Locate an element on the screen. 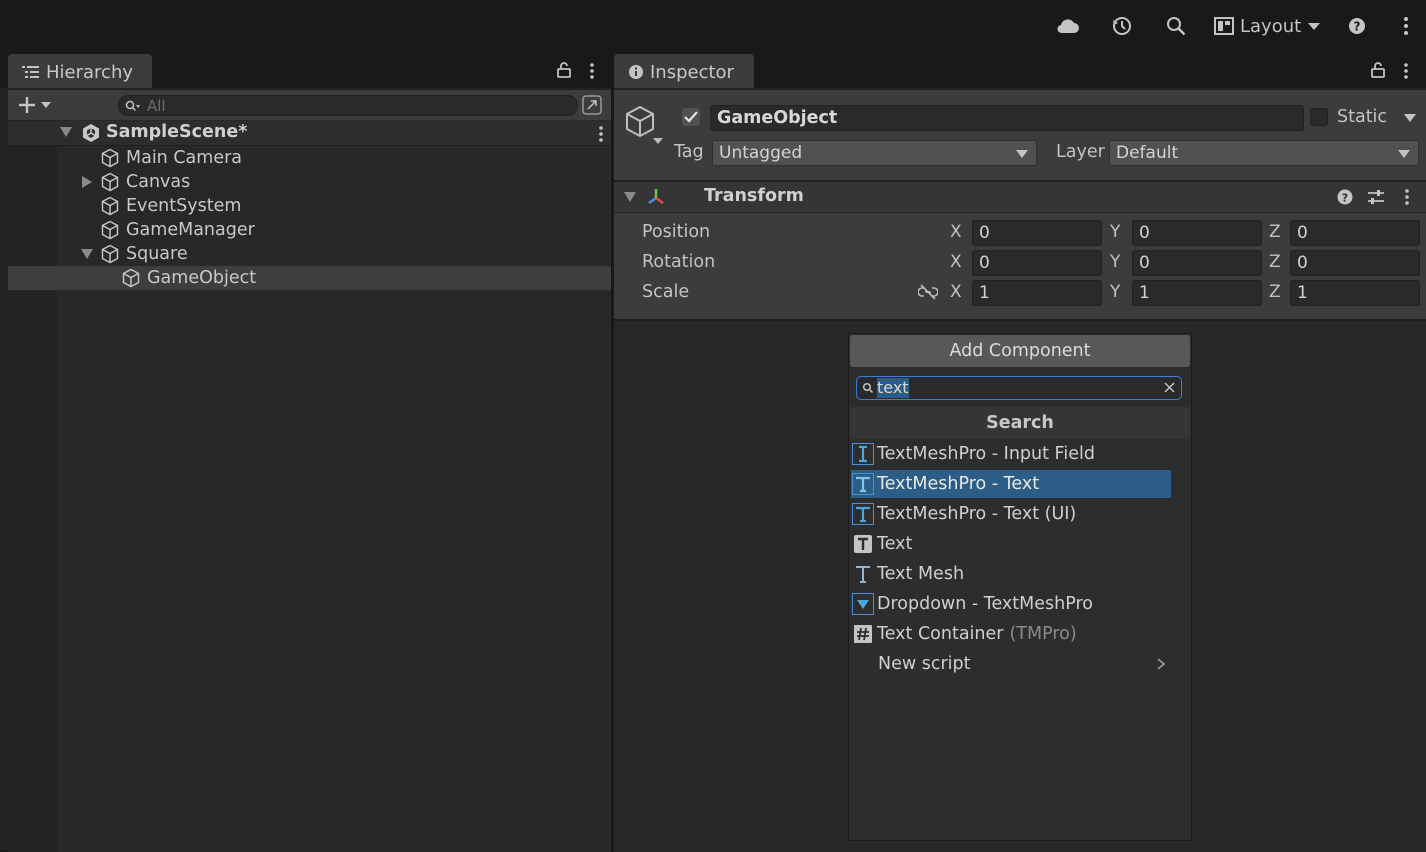 This screenshot has height=852, width=1426. gameobject-large-icon is located at coordinates (645, 125).